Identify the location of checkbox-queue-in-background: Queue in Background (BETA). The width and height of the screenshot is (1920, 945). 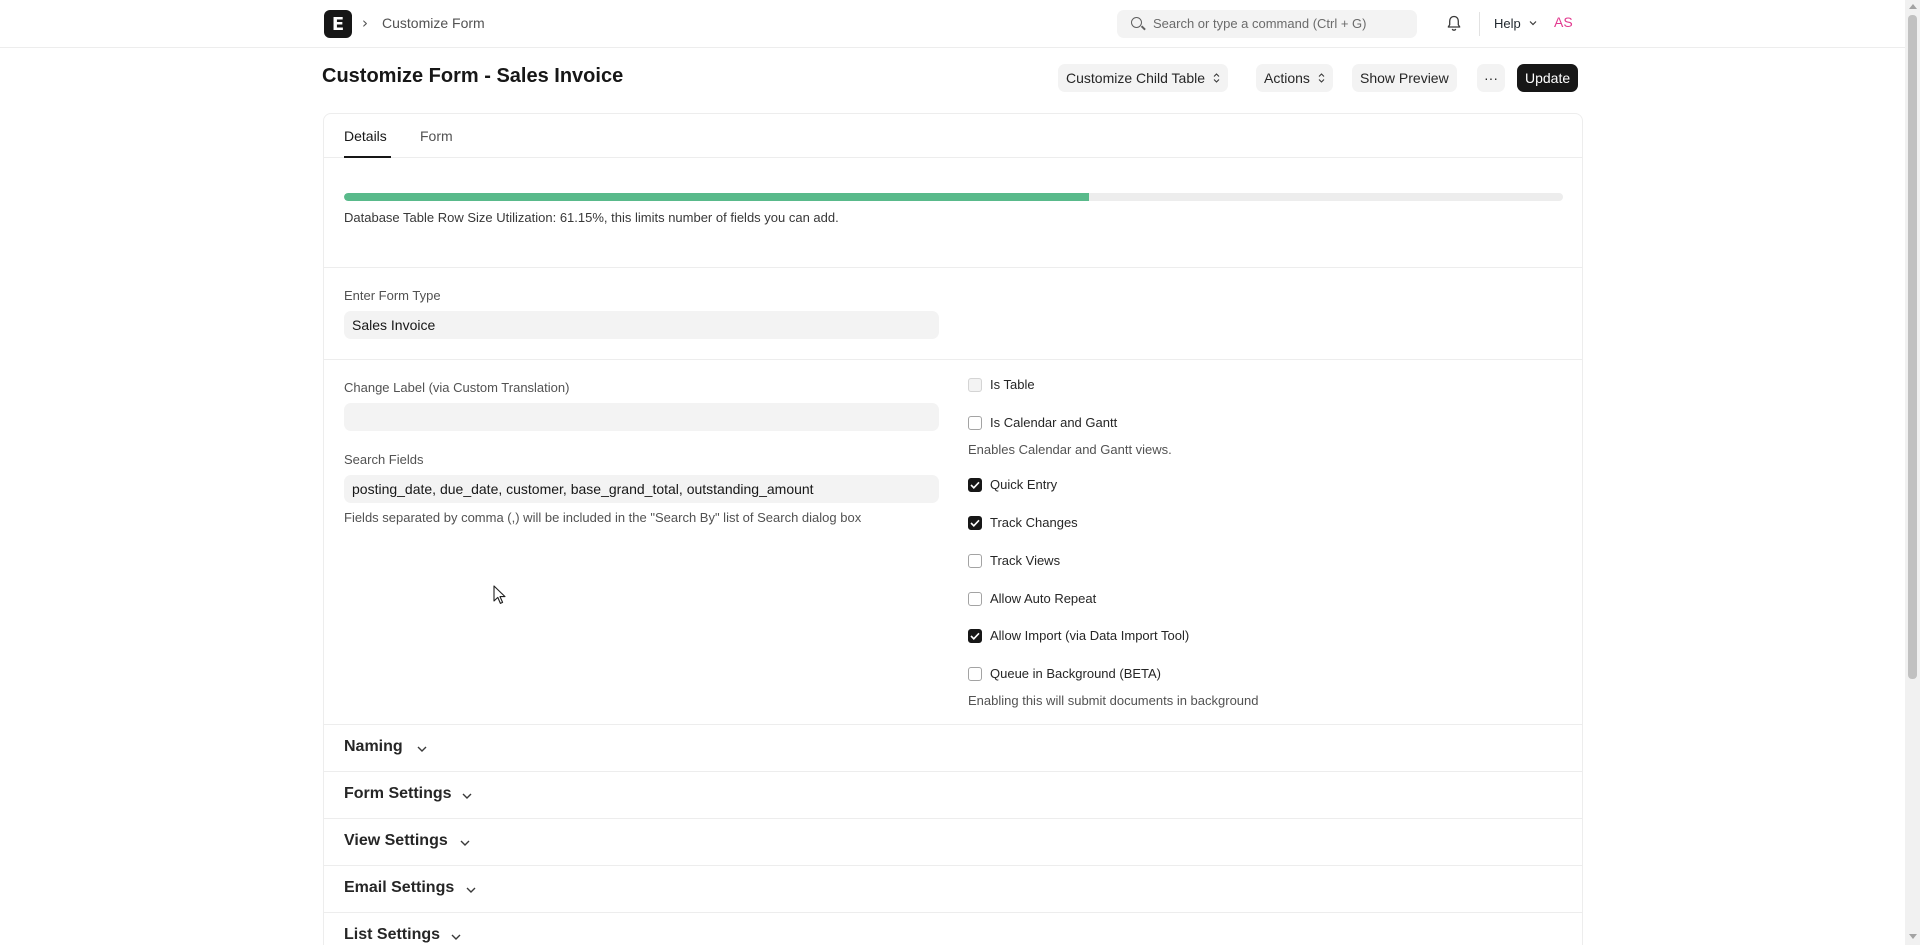
(1064, 673).